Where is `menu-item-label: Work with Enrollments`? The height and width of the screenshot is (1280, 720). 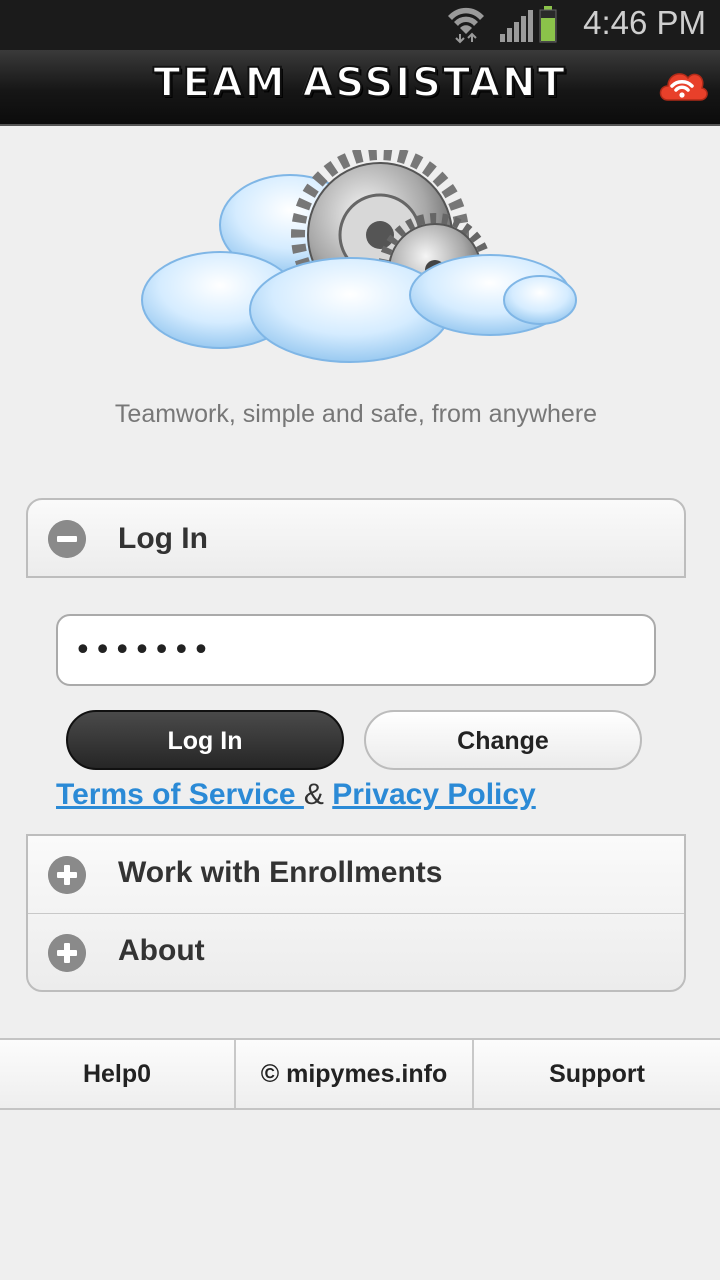
menu-item-label: Work with Enrollments is located at coordinates (280, 872).